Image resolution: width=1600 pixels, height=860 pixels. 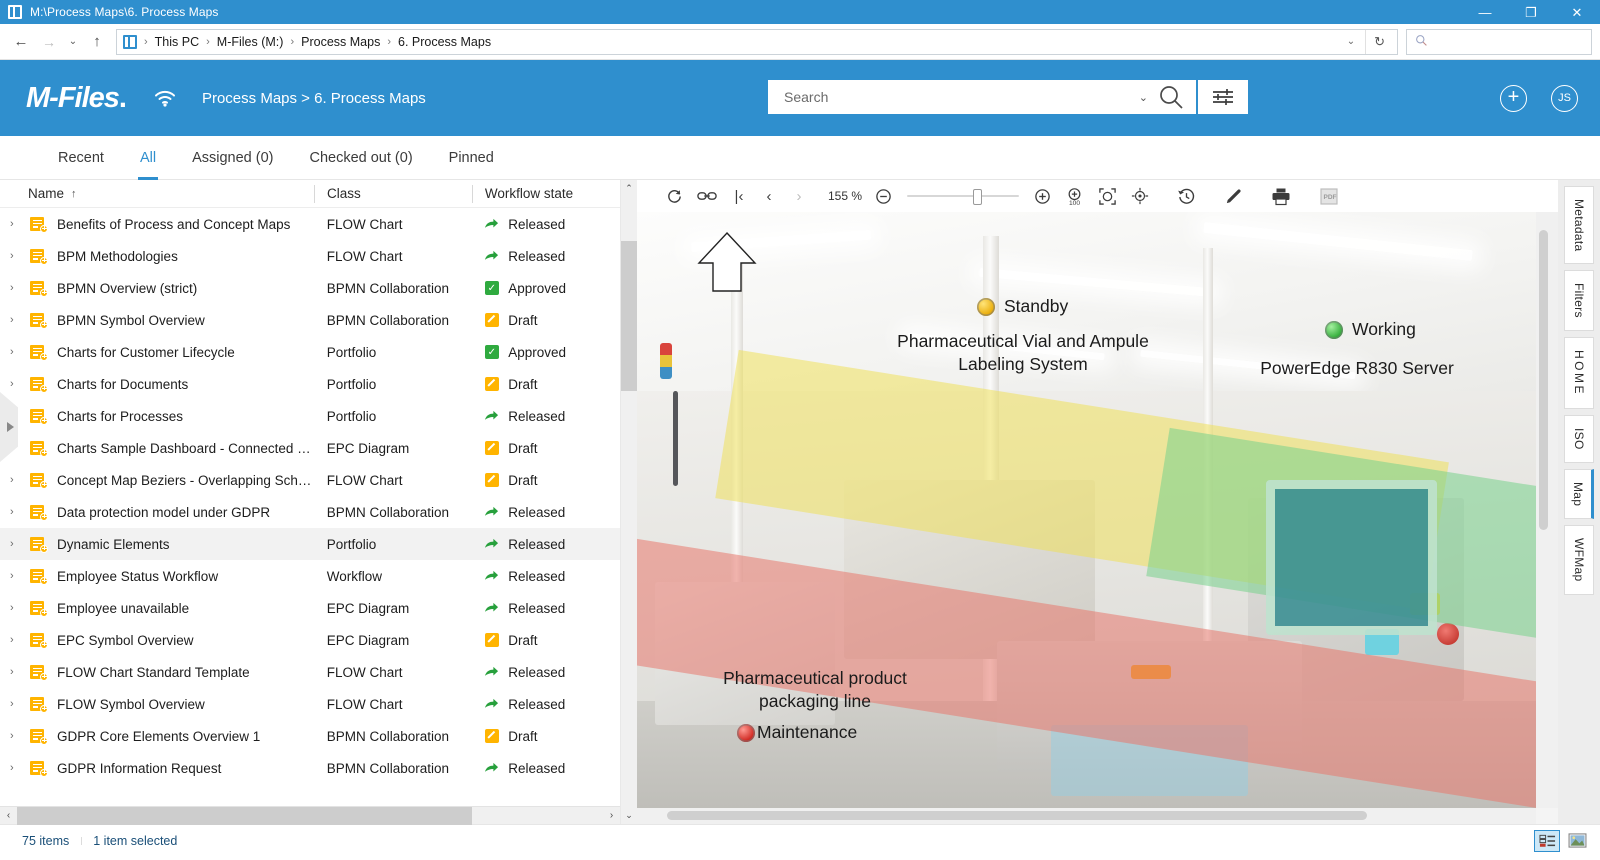 What do you see at coordinates (1233, 196) in the screenshot?
I see `pencil-icon` at bounding box center [1233, 196].